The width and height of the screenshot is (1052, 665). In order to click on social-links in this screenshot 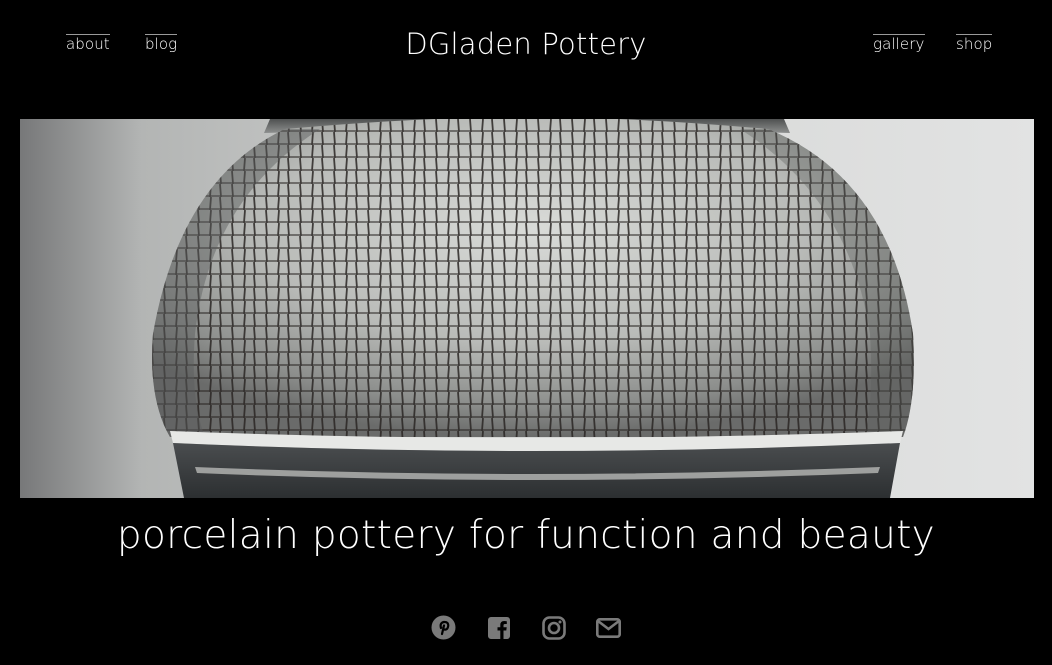, I will do `click(526, 627)`.